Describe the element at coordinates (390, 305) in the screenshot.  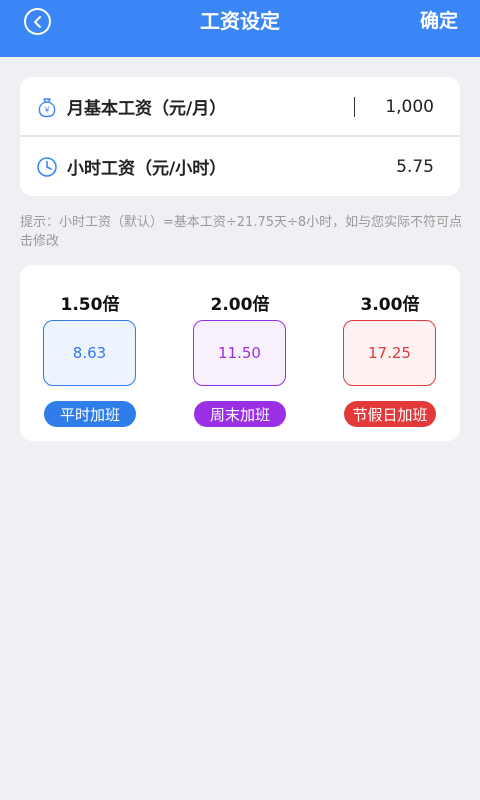
I see `overtime-multiplier: 3.00倍` at that location.